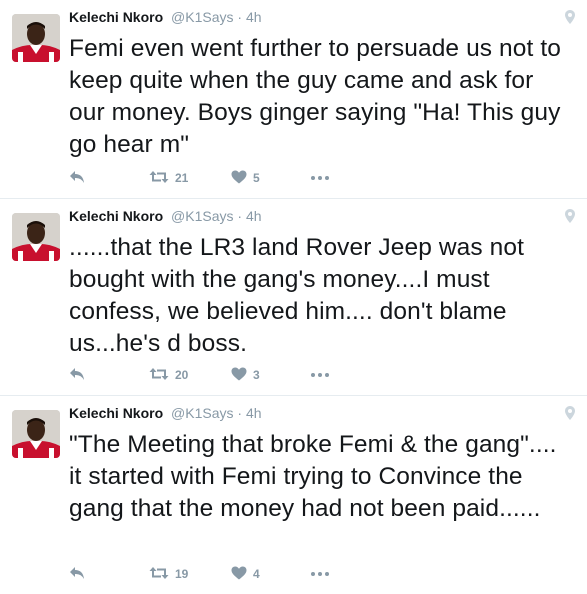 The height and width of the screenshot is (594, 587). I want to click on tweet-actions: 20 3, so click(199, 375).